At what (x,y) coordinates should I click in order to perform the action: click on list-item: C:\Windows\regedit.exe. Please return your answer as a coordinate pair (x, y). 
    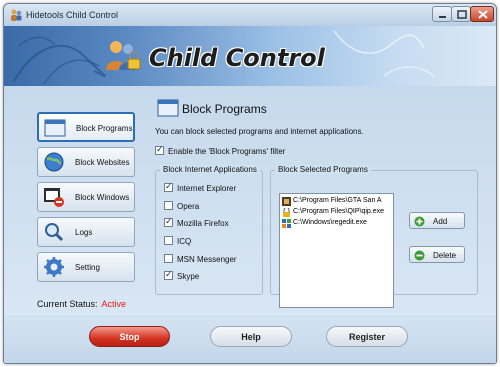
    Looking at the image, I should click on (338, 223).